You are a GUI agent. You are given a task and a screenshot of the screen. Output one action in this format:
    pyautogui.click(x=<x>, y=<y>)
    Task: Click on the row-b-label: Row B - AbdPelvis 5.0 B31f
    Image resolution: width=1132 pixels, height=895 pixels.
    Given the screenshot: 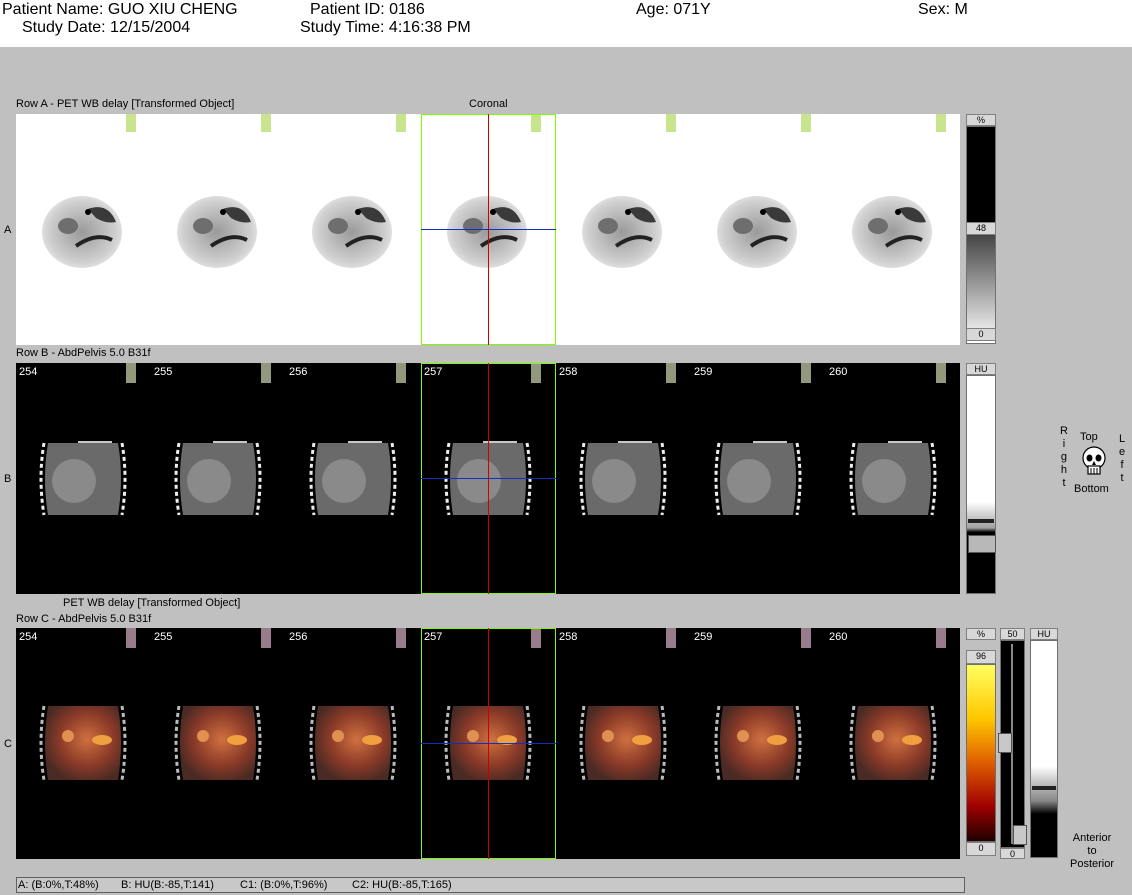 What is the action you would take?
    pyautogui.click(x=83, y=353)
    